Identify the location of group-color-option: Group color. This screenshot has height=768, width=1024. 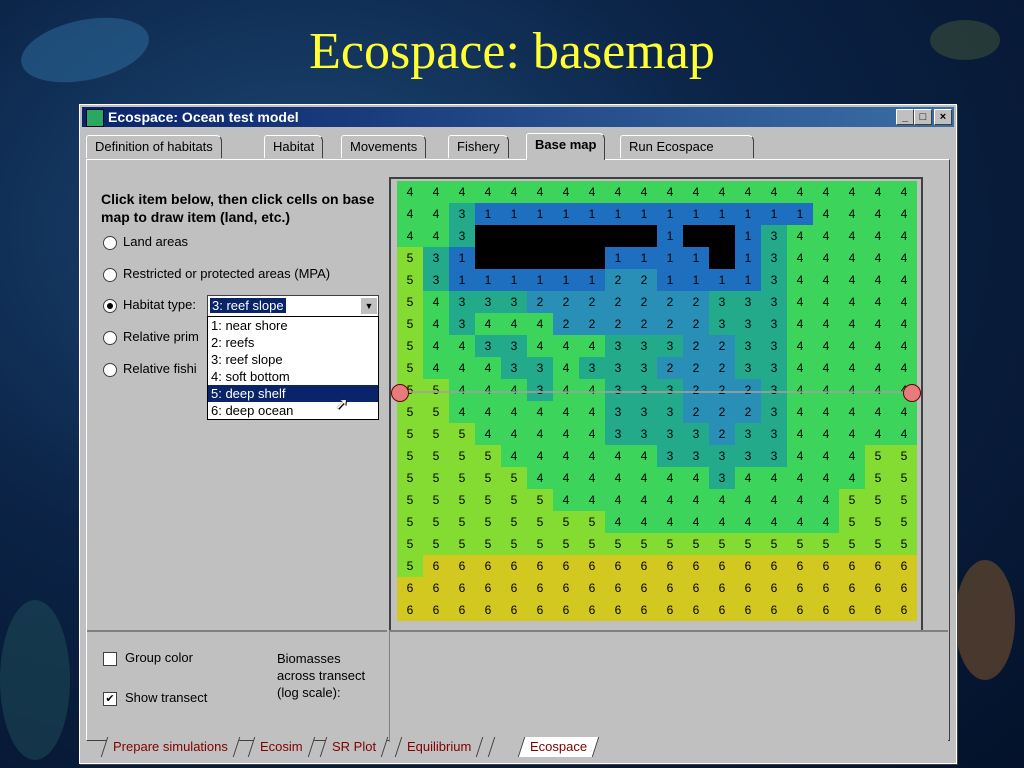
(148, 658).